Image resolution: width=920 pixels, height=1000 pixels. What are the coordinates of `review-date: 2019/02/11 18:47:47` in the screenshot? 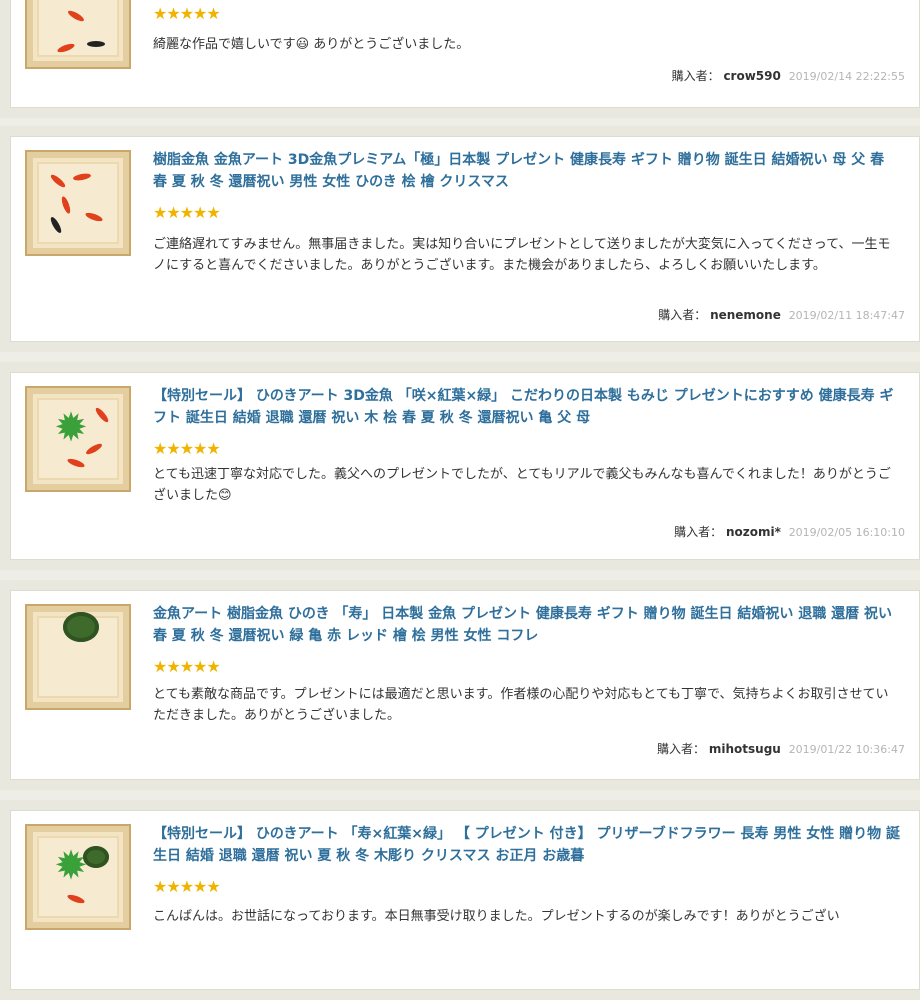 It's located at (846, 315).